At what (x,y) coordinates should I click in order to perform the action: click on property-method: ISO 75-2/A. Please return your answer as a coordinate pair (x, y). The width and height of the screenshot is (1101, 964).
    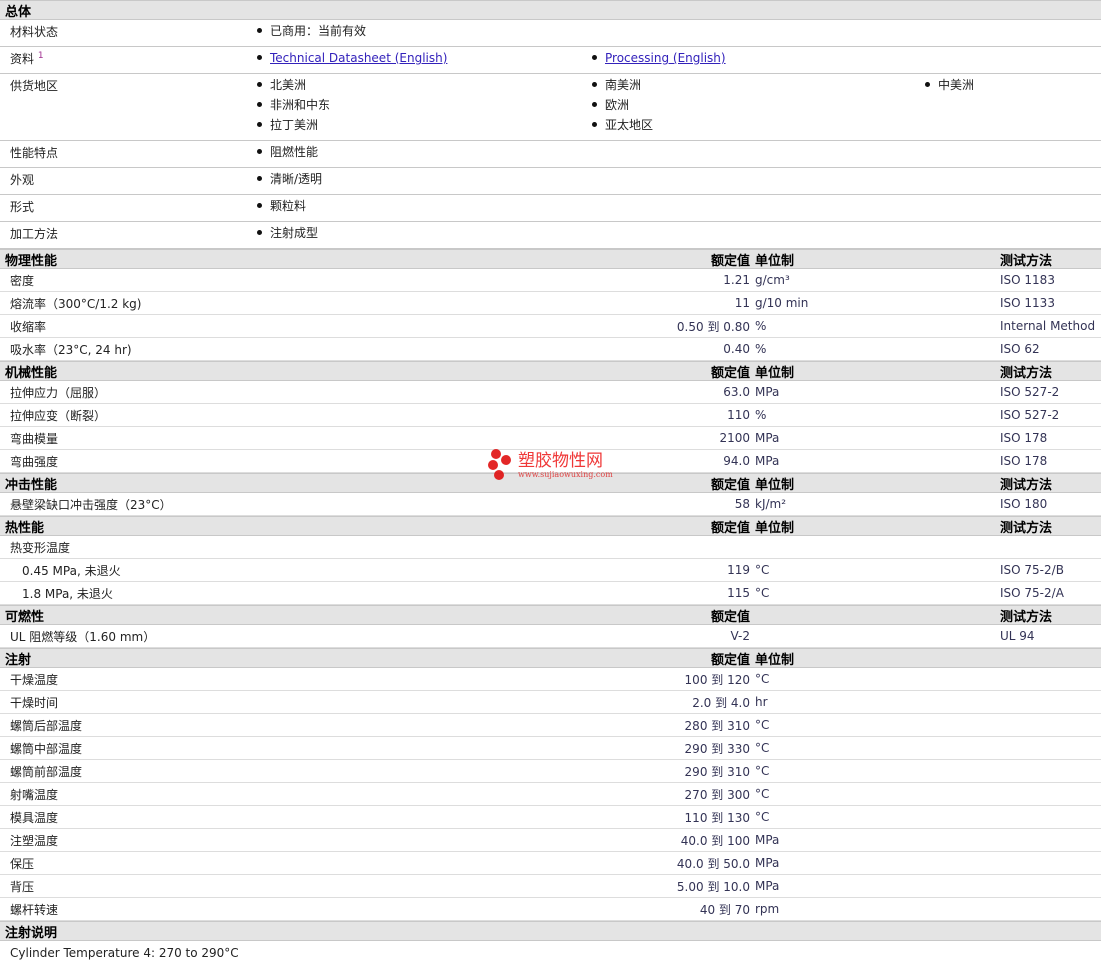
    Looking at the image, I should click on (1032, 593).